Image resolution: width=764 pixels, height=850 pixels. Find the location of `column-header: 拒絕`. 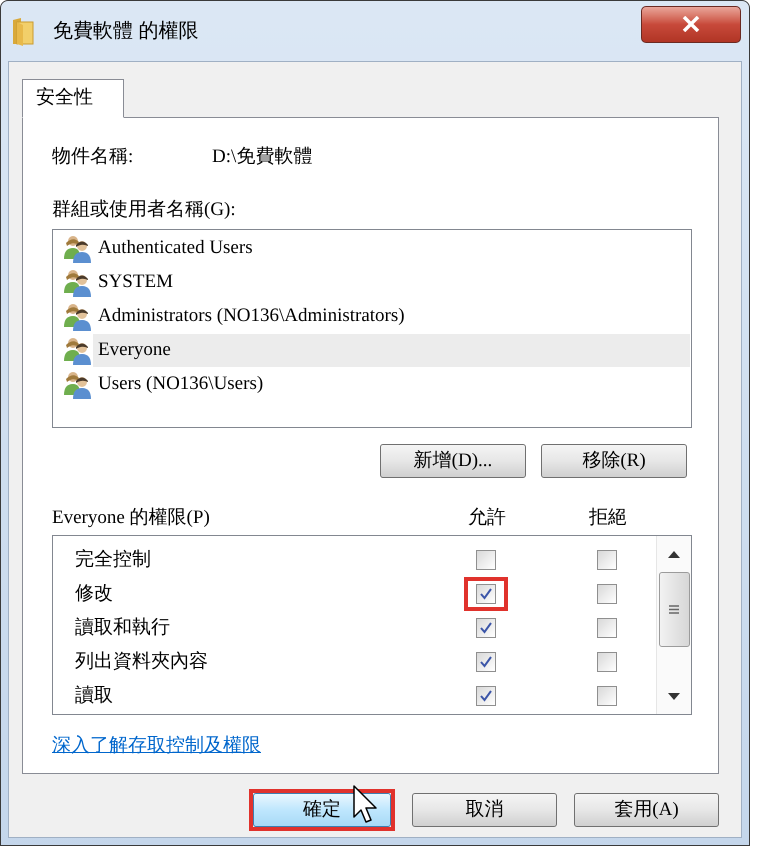

column-header: 拒絕 is located at coordinates (608, 518).